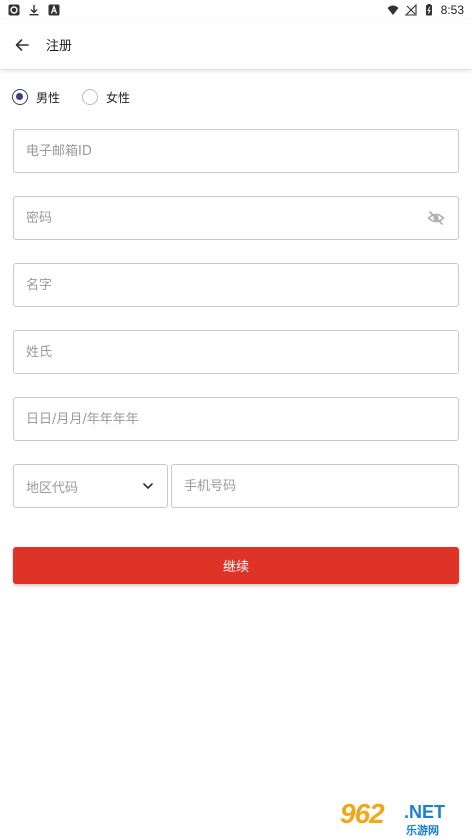  Describe the element at coordinates (48, 97) in the screenshot. I see `gender-label-male: 男性` at that location.